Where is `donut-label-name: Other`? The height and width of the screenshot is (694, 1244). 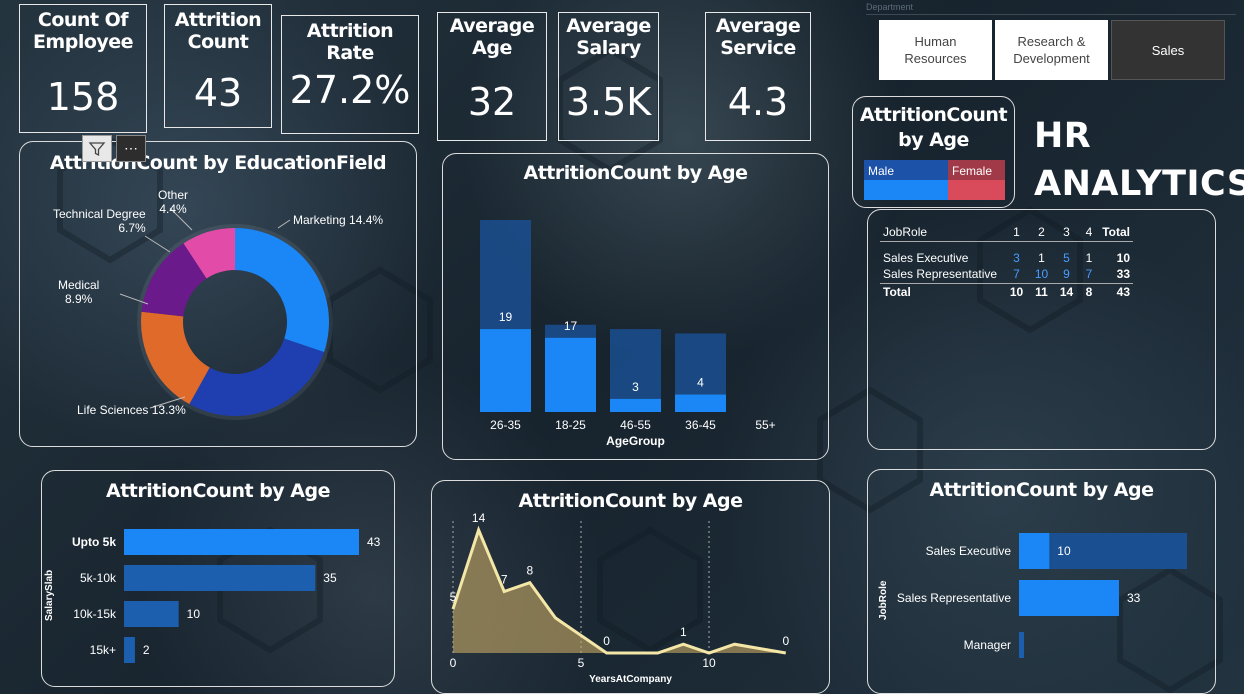
donut-label-name: Other is located at coordinates (173, 195).